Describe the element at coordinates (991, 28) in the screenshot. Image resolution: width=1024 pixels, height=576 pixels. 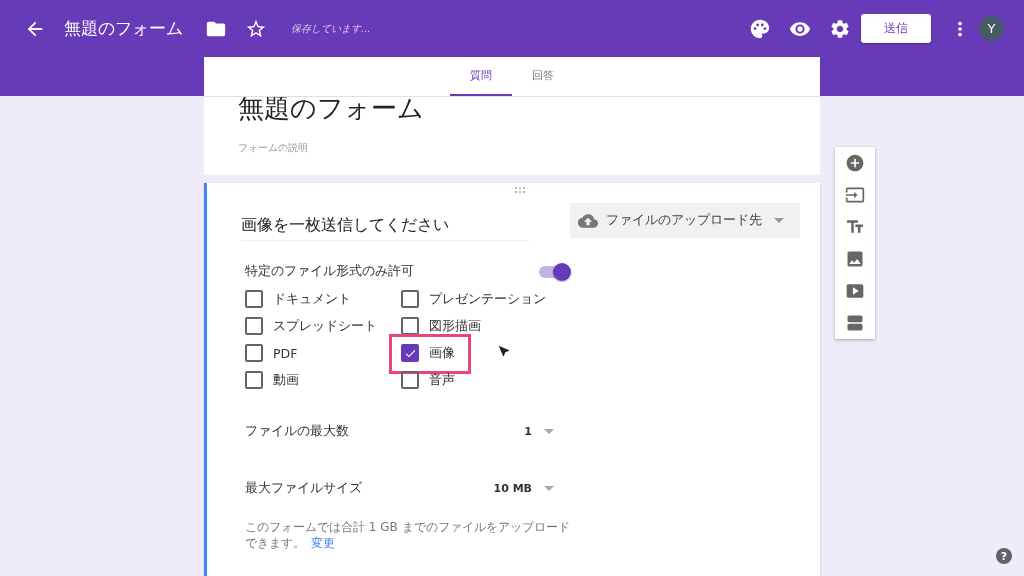
I see `avatar: Y` at that location.